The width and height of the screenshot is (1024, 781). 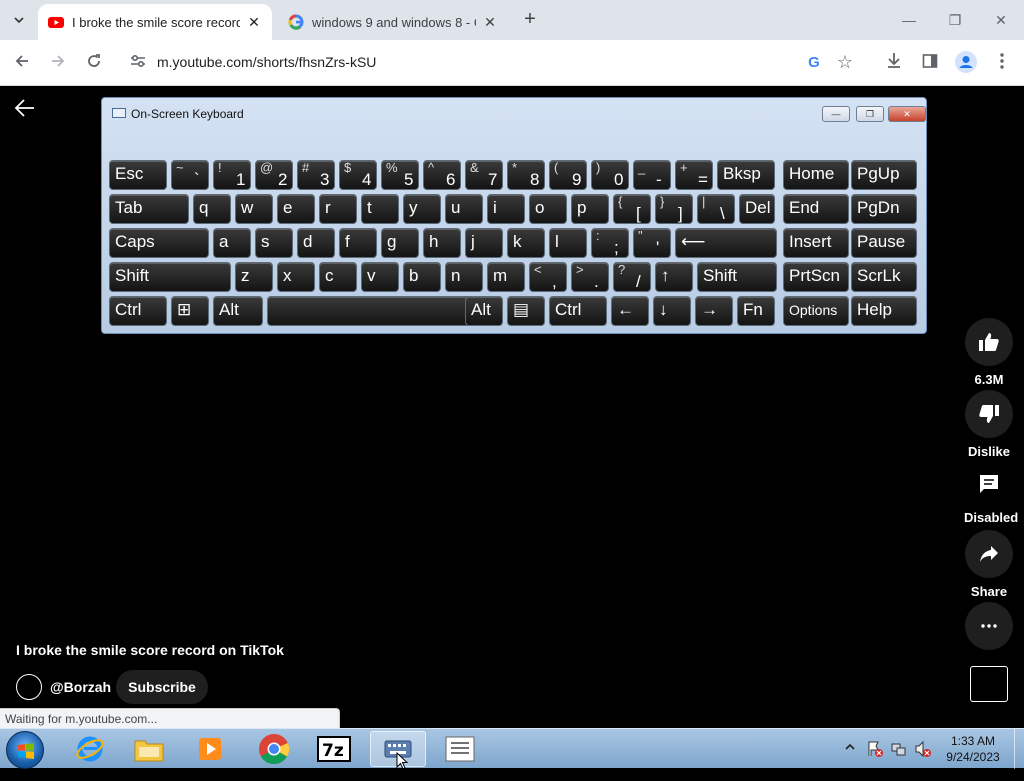 What do you see at coordinates (989, 484) in the screenshot?
I see `comment-icon` at bounding box center [989, 484].